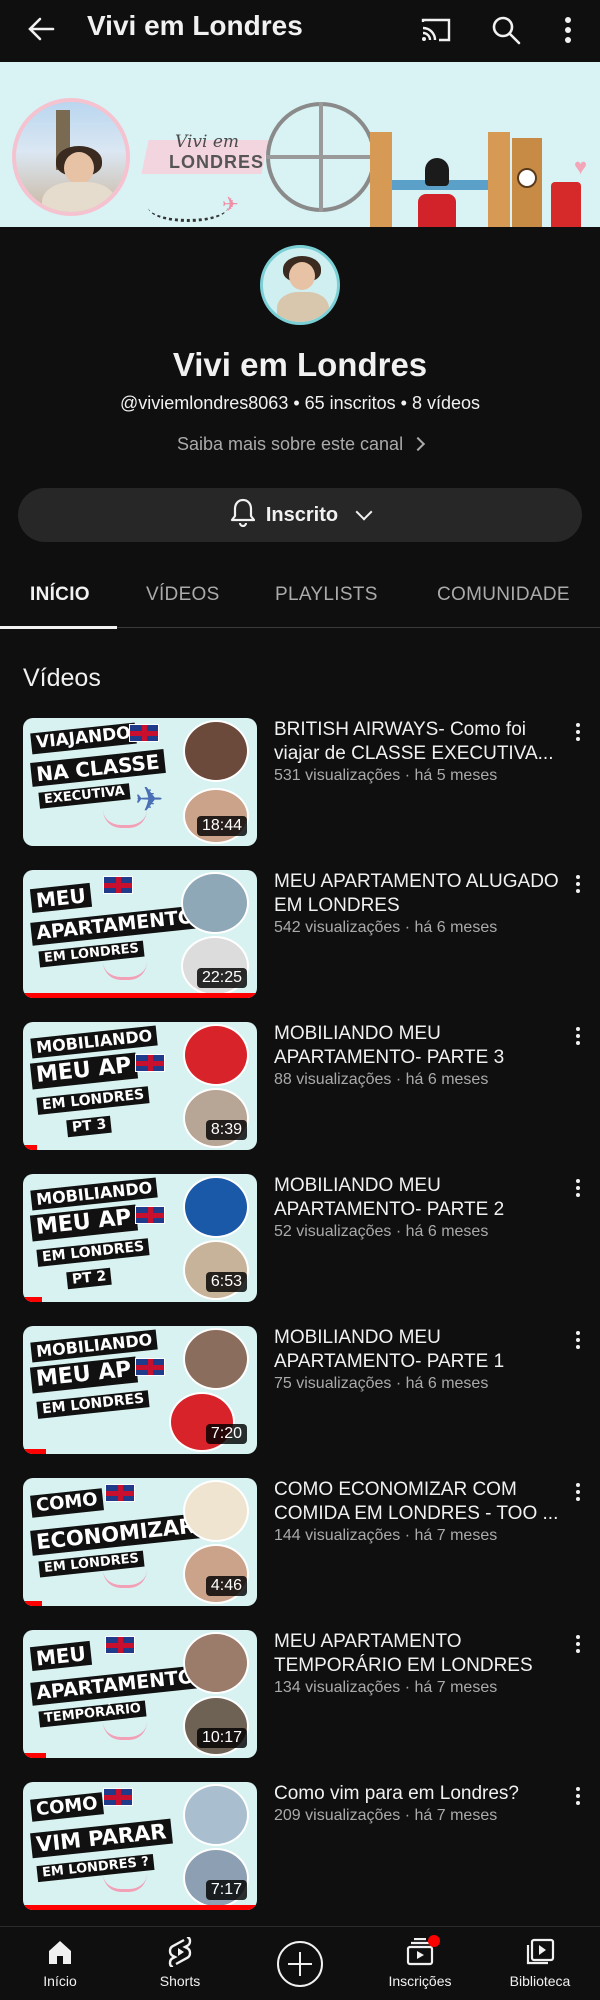 This screenshot has height=2000, width=600. I want to click on london-eye-illustration, so click(321, 157).